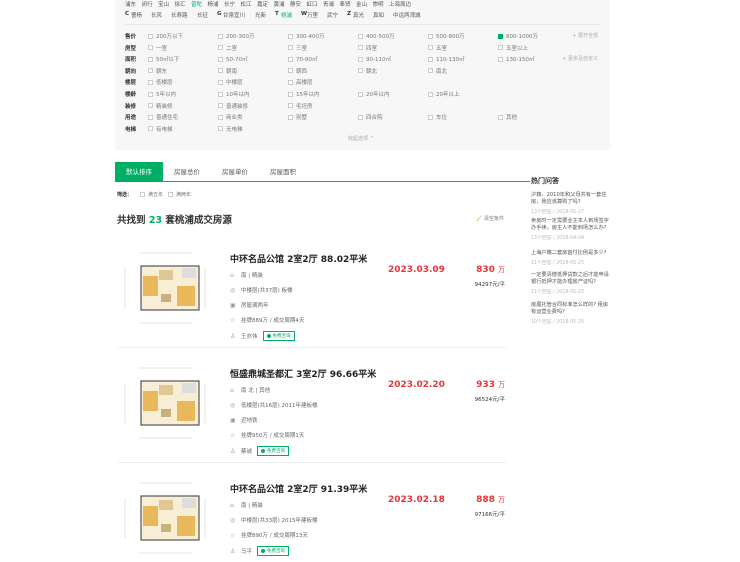 The width and height of the screenshot is (740, 562). I want to click on filter-option: 三室, so click(297, 48).